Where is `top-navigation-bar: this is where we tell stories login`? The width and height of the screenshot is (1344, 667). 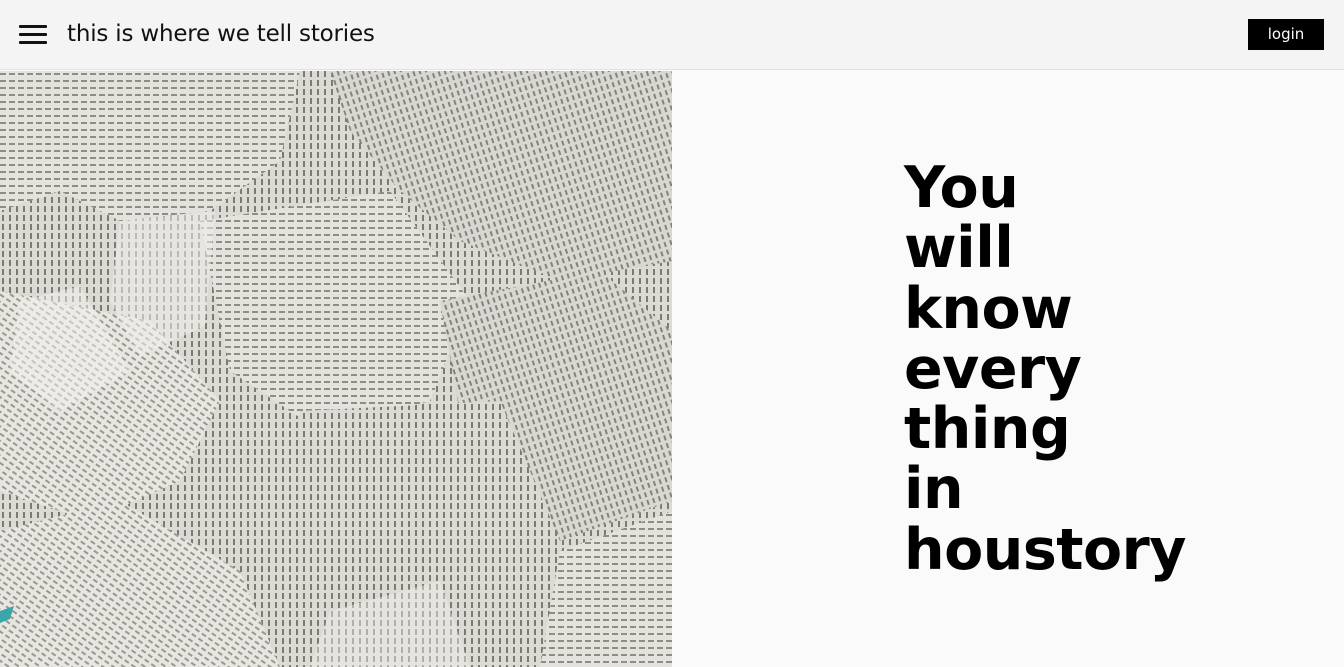
top-navigation-bar: this is where we tell stories login is located at coordinates (672, 35).